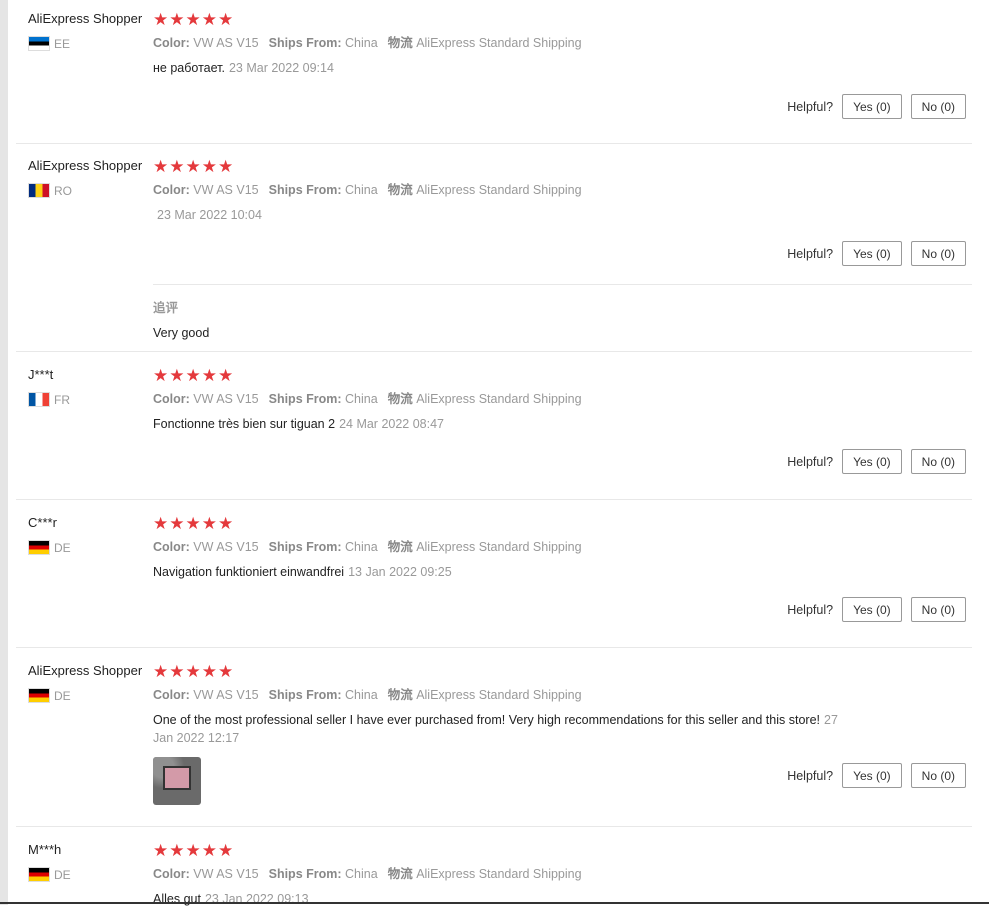  I want to click on buyer-name: C***r, so click(42, 522).